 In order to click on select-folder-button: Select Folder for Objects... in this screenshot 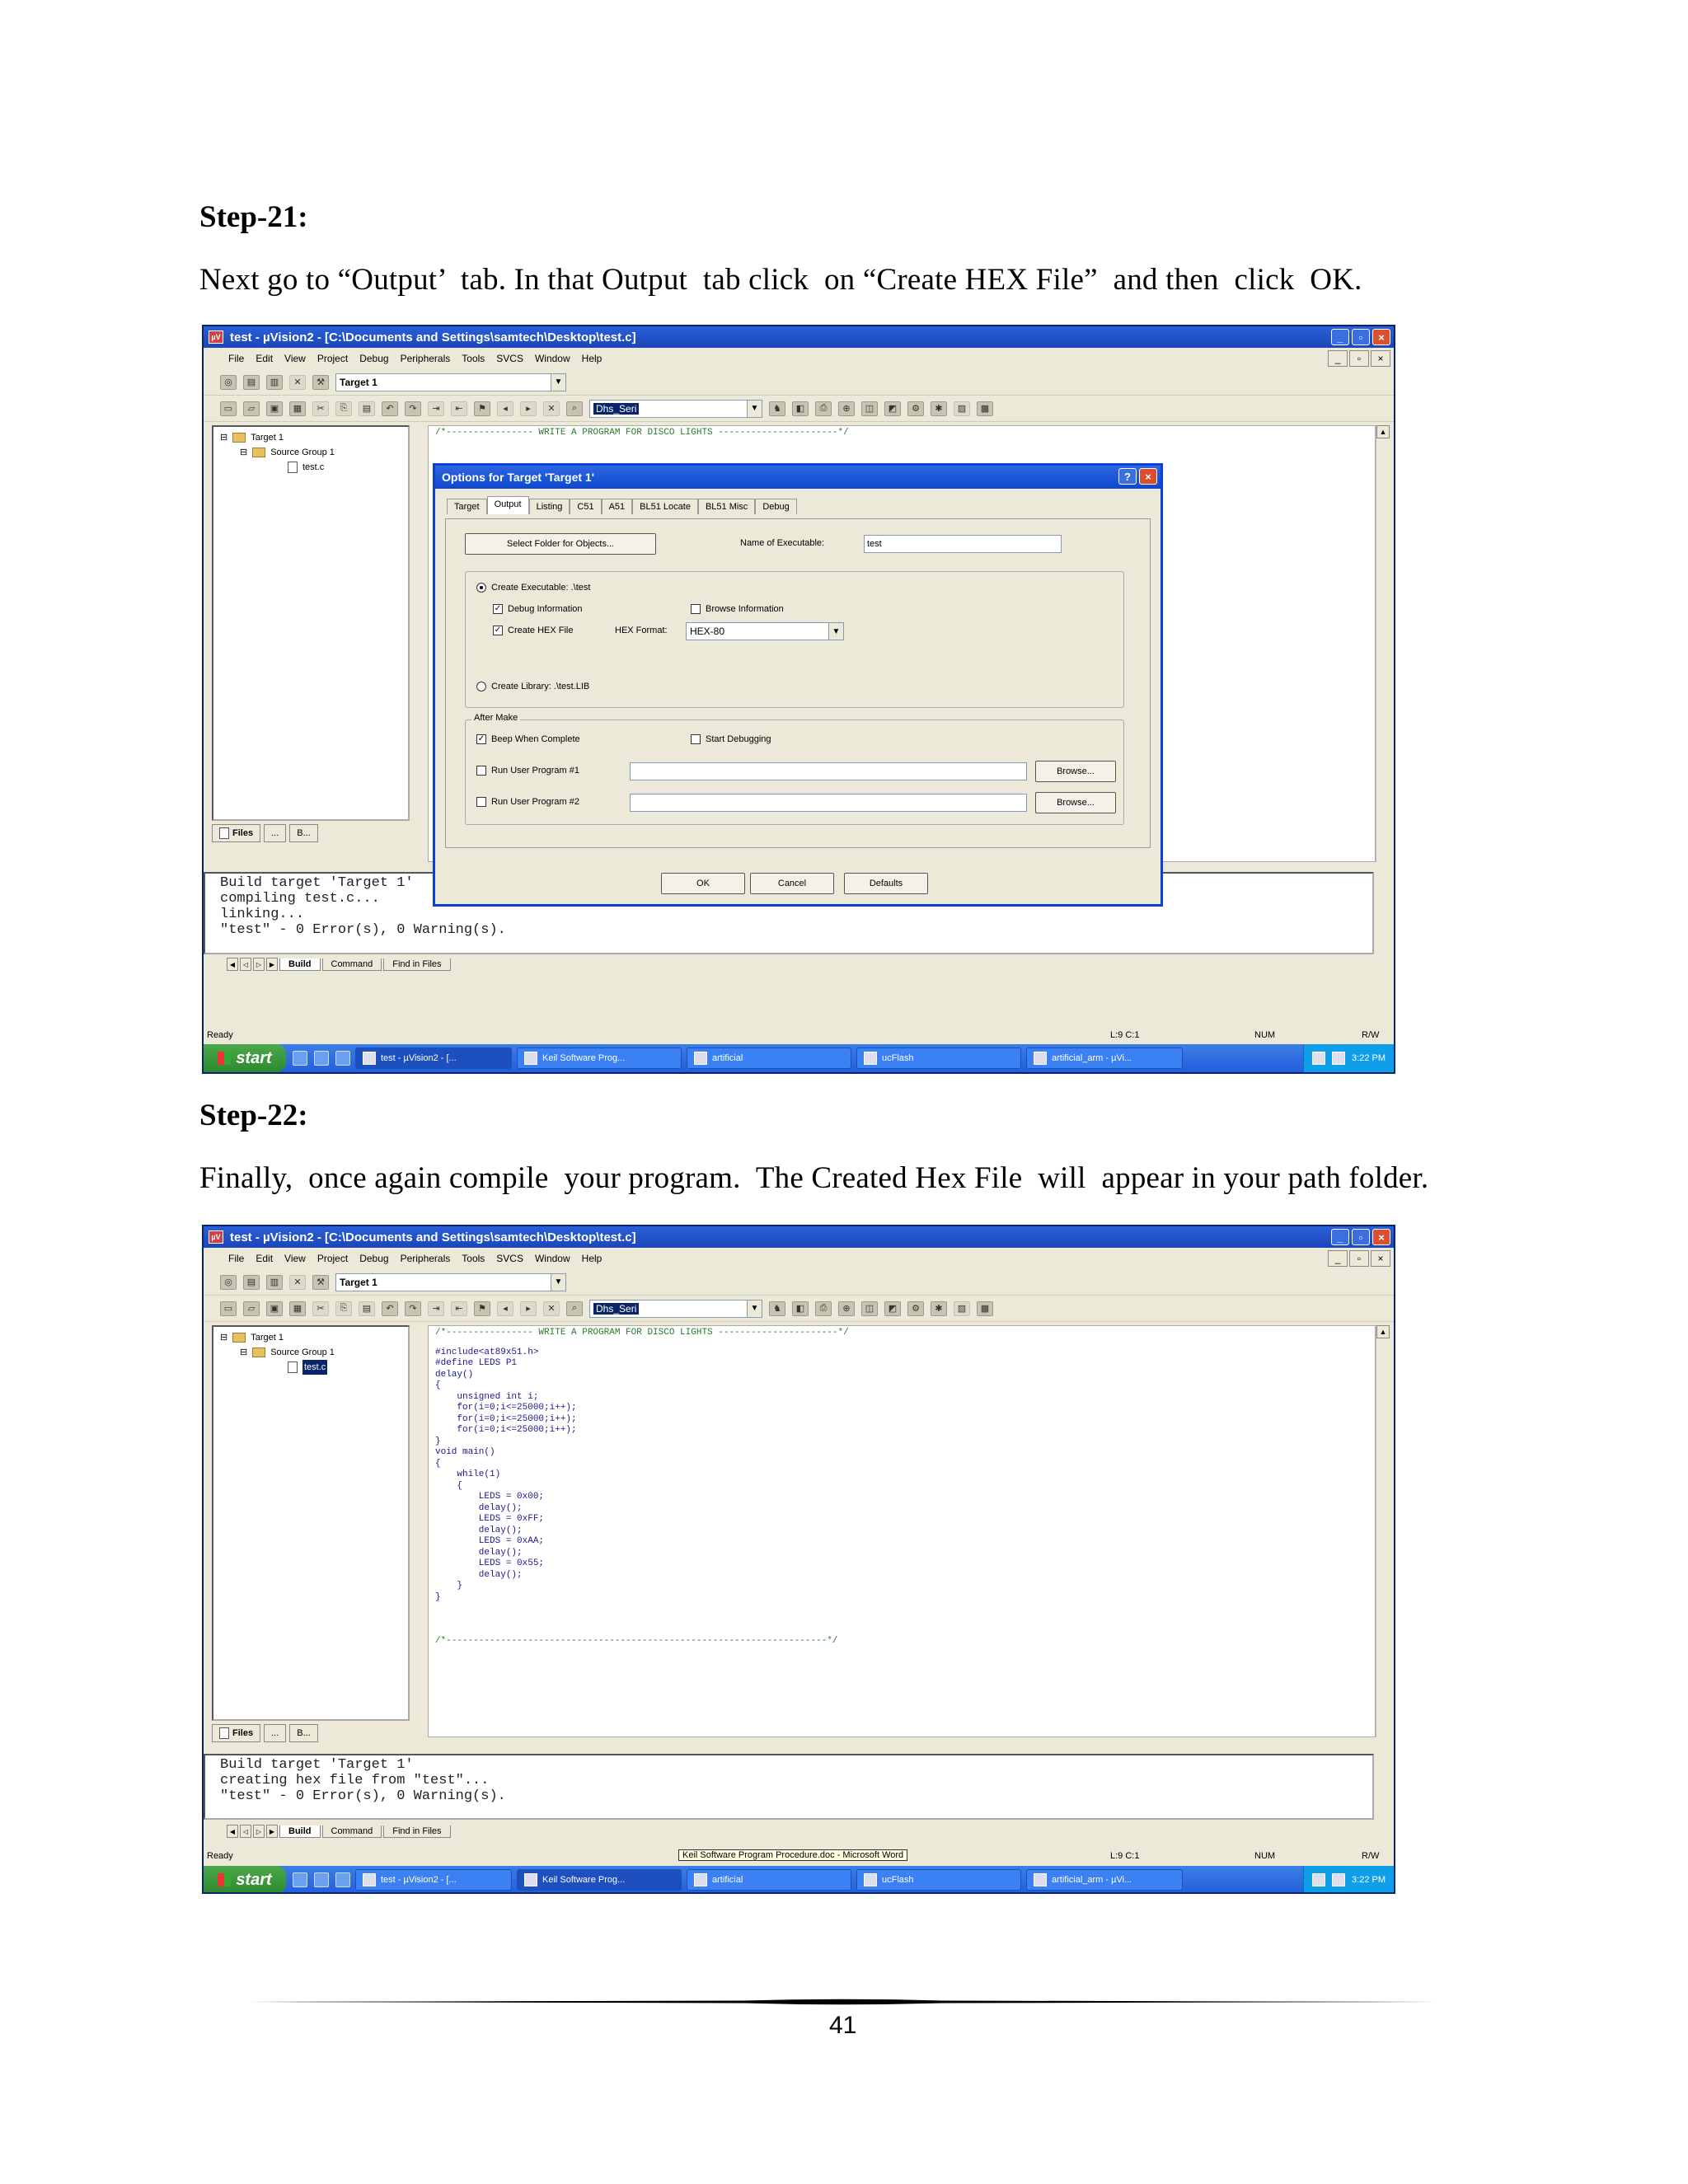, I will do `click(561, 544)`.